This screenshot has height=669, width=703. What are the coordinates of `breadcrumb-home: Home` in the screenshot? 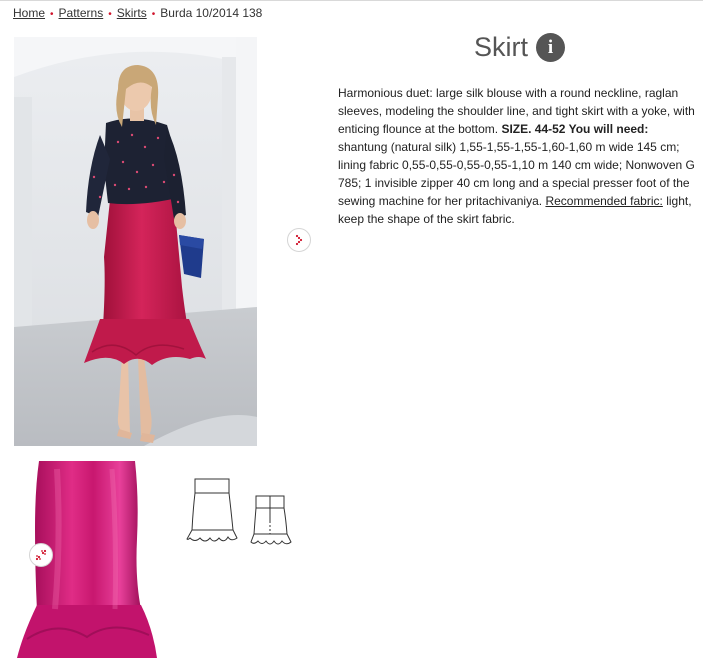 It's located at (29, 13).